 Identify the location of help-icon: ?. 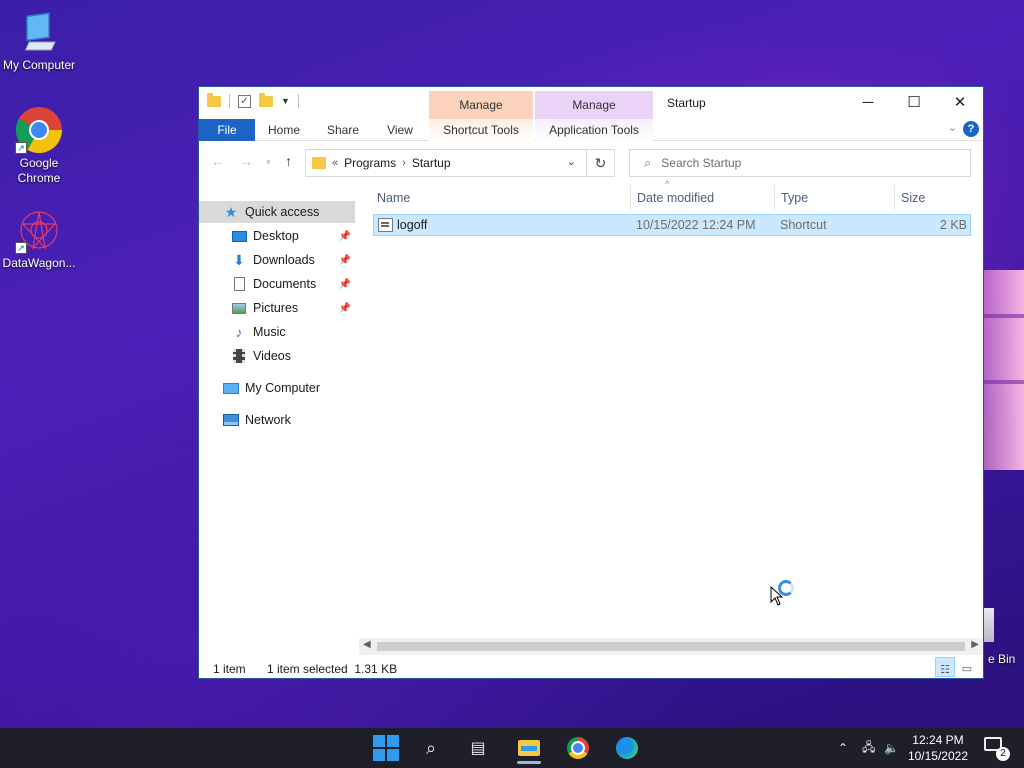
(971, 129).